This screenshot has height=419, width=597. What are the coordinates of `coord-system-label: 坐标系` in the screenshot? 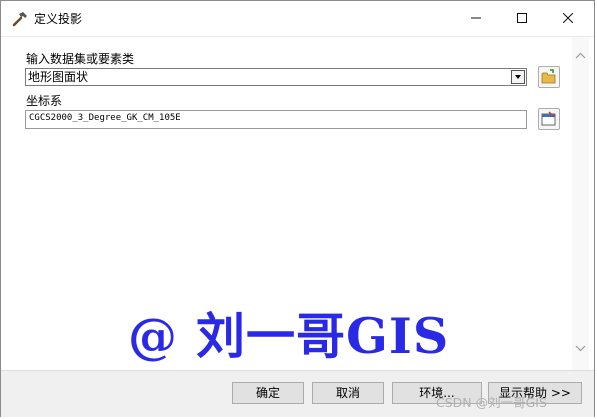 It's located at (44, 101).